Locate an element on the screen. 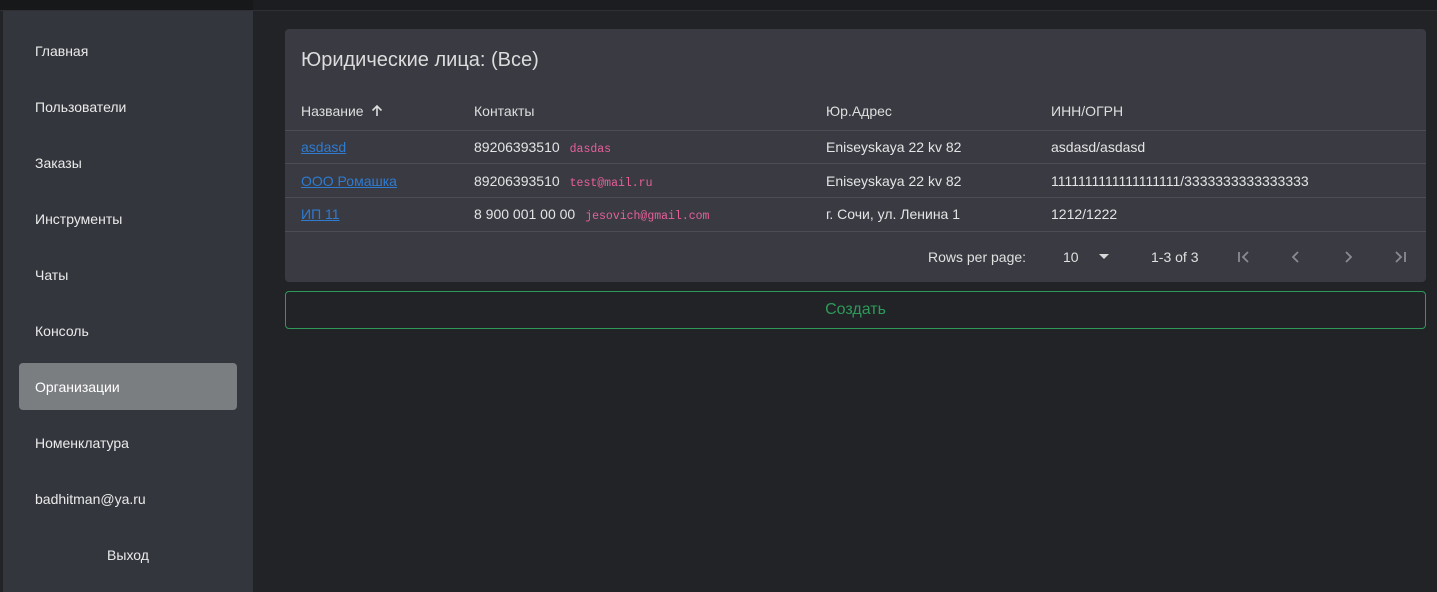 This screenshot has height=592, width=1437. column-header-name: Название is located at coordinates (342, 111).